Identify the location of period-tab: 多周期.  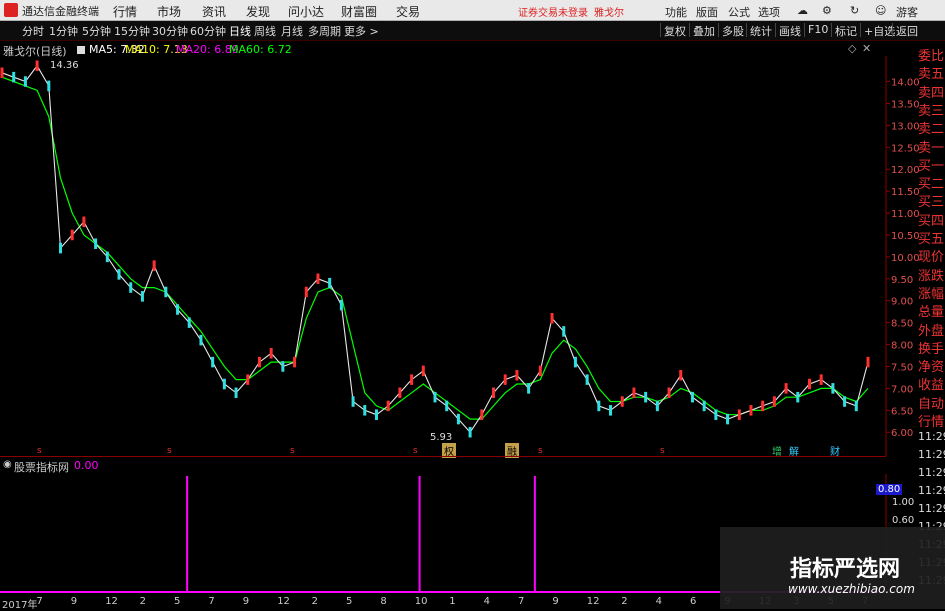
(324, 31).